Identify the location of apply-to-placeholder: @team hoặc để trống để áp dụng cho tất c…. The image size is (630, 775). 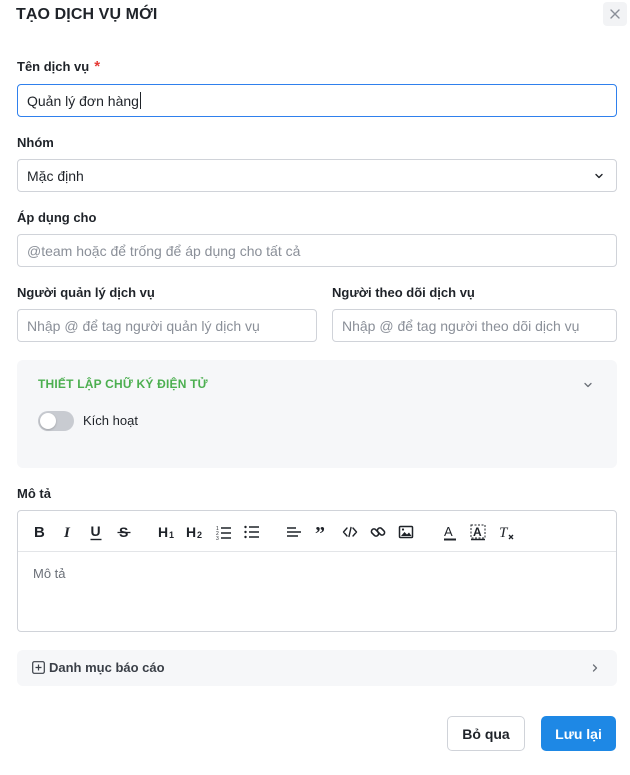
(164, 250).